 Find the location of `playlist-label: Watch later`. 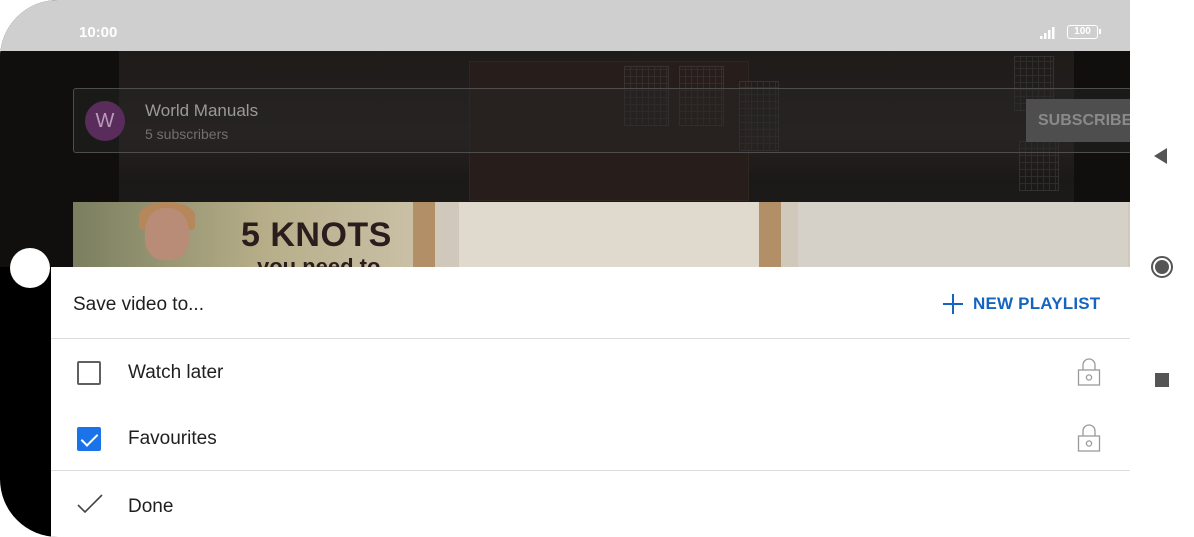

playlist-label: Watch later is located at coordinates (176, 372).